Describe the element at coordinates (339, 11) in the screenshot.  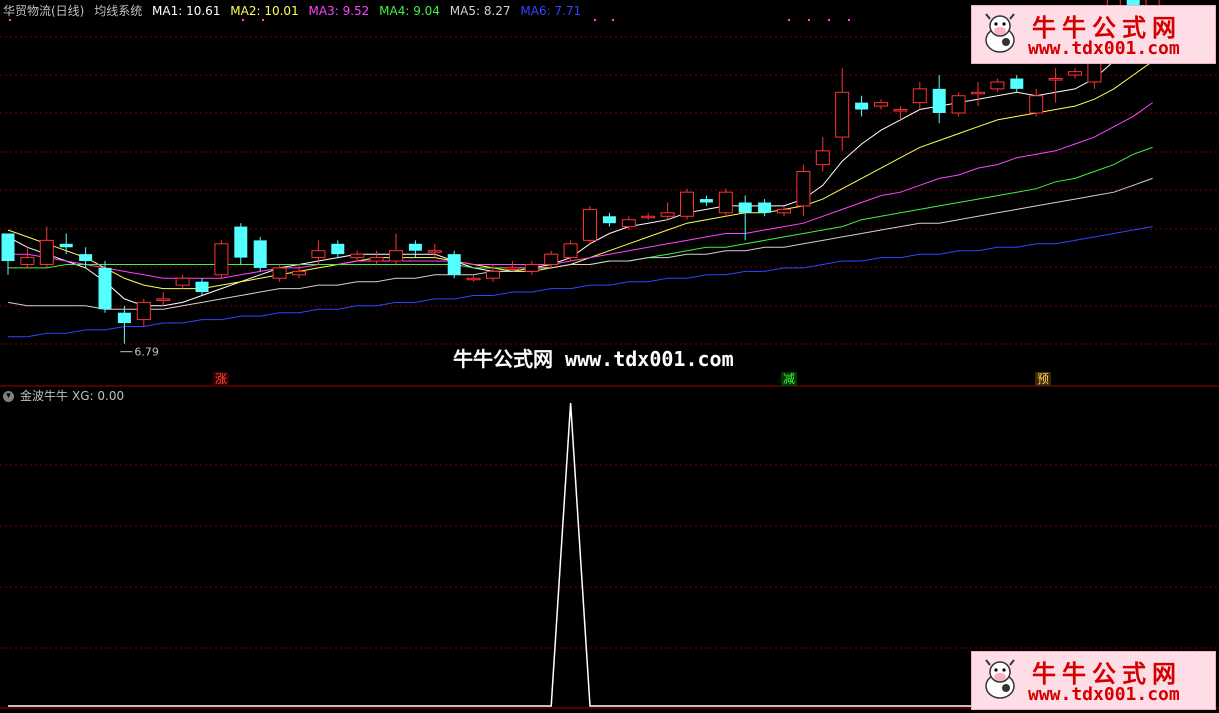
I see `ma3-value: MA3: 9.52` at that location.